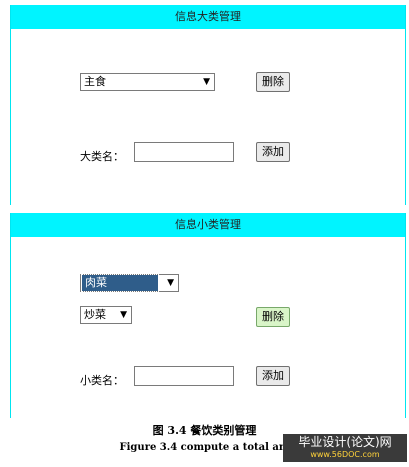 The width and height of the screenshot is (409, 467). What do you see at coordinates (273, 317) in the screenshot?
I see `subcategory-delete-button: 删除` at bounding box center [273, 317].